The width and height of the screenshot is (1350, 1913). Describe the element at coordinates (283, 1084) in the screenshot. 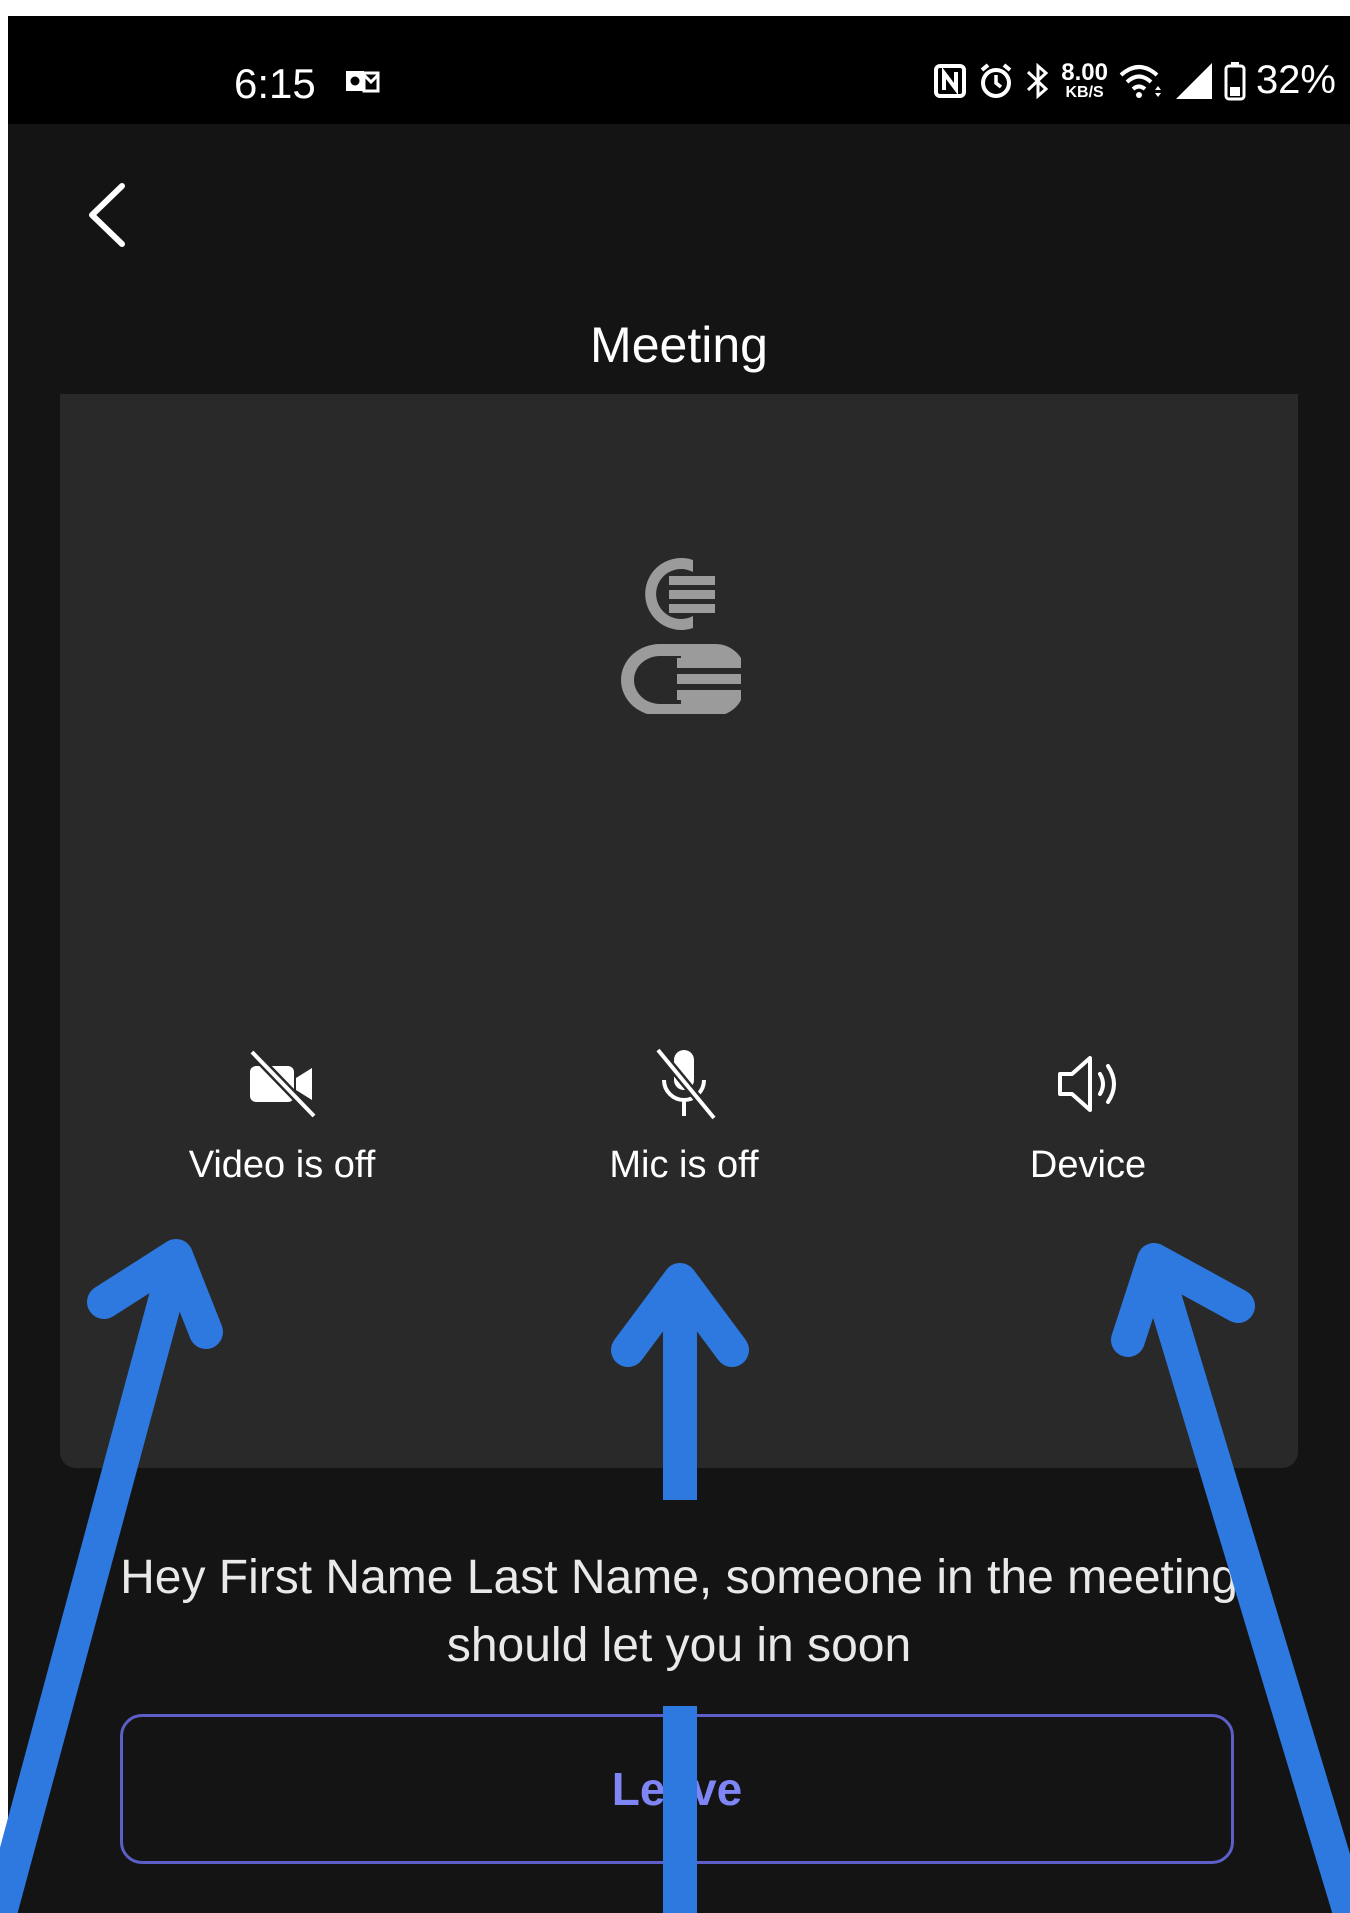

I see `video-off-icon` at that location.